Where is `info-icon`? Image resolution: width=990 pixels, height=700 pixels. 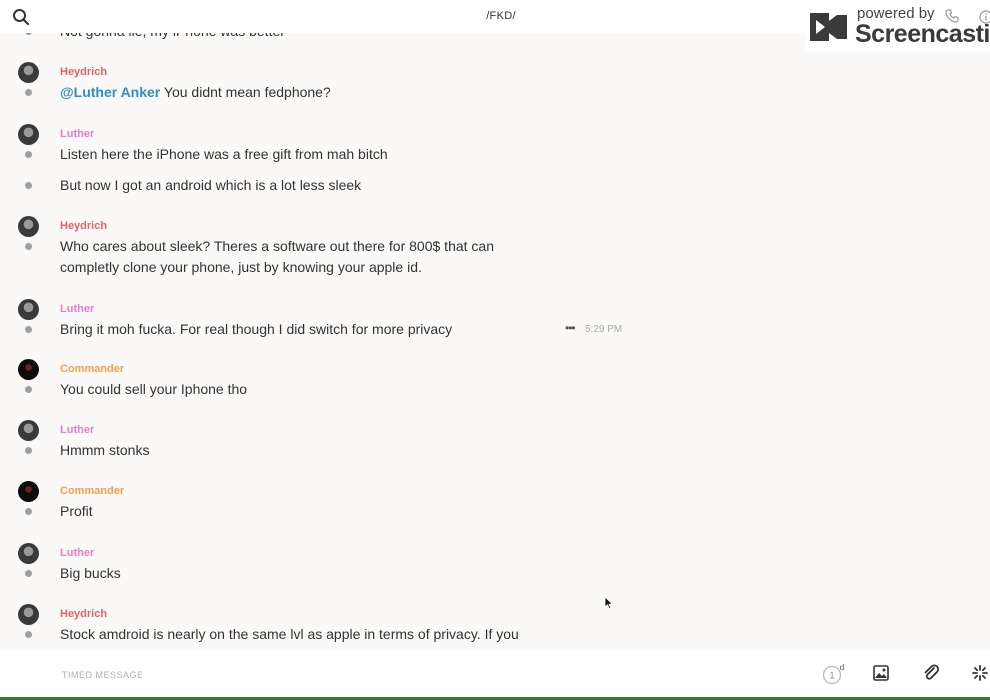 info-icon is located at coordinates (984, 19).